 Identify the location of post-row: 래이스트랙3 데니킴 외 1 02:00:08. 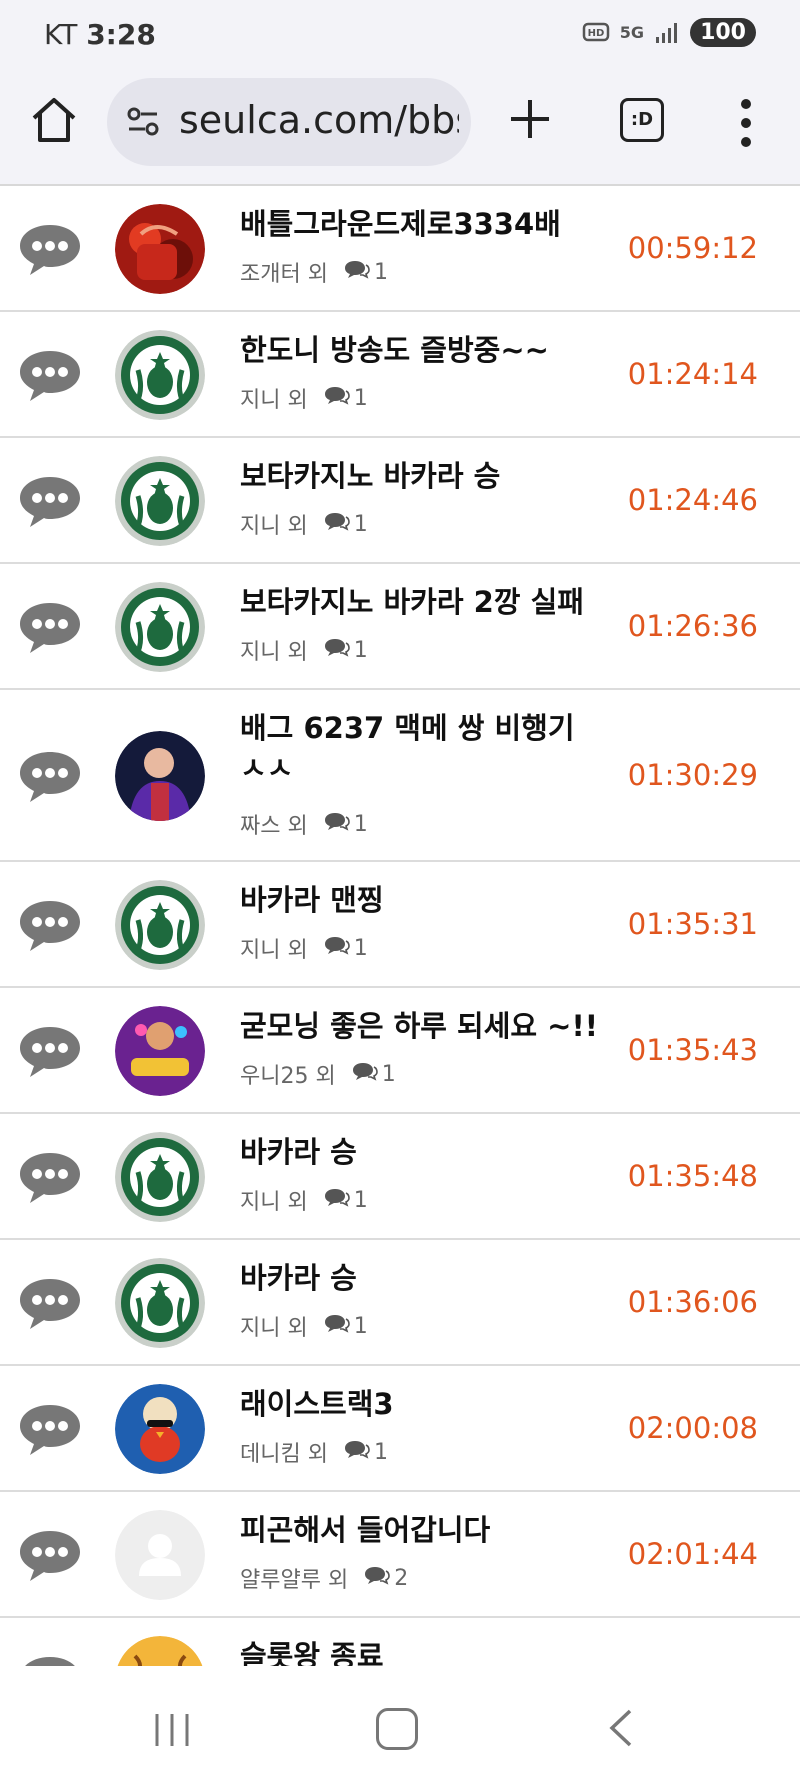
(400, 1429).